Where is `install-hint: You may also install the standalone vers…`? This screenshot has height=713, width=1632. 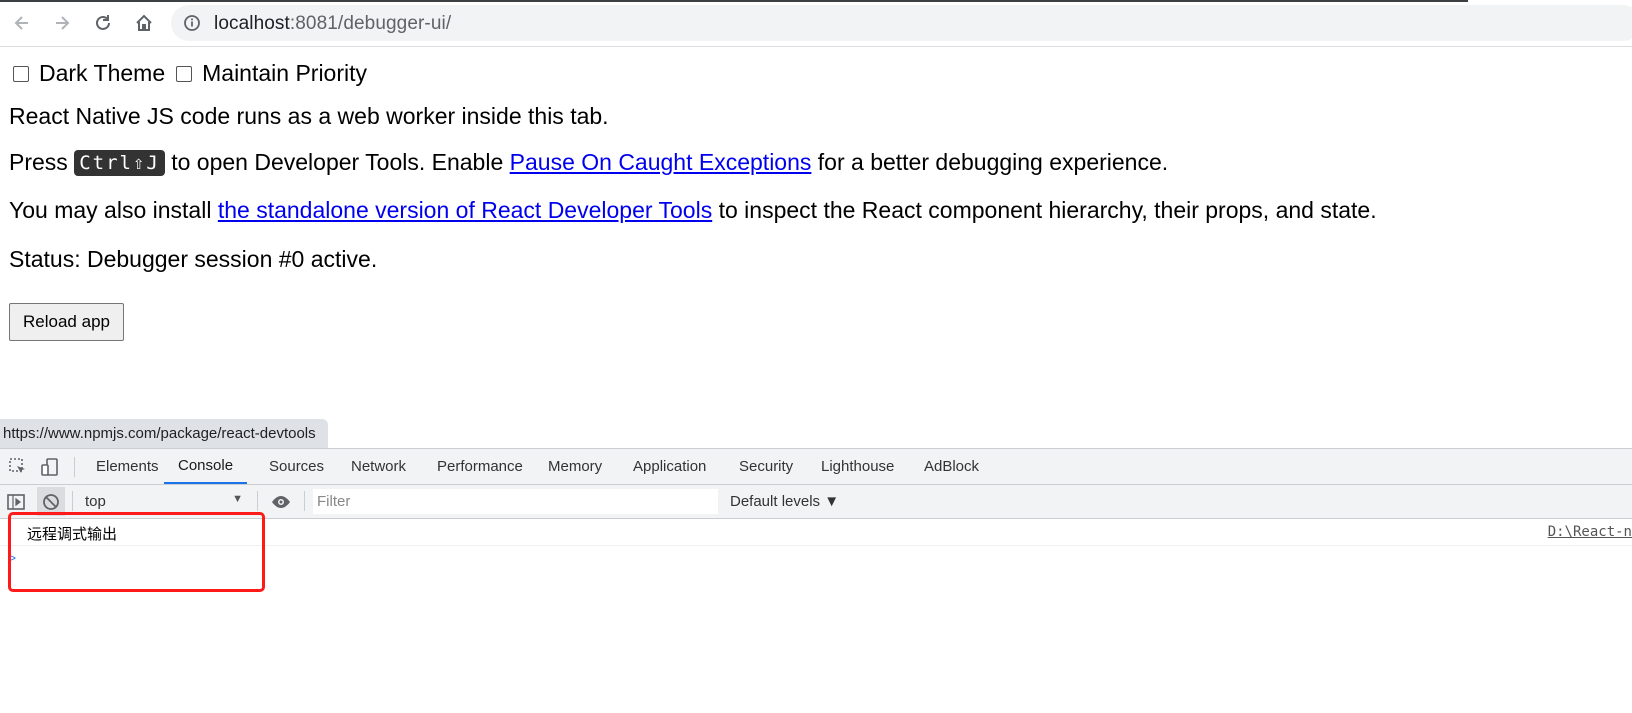 install-hint: You may also install the standalone vers… is located at coordinates (693, 210).